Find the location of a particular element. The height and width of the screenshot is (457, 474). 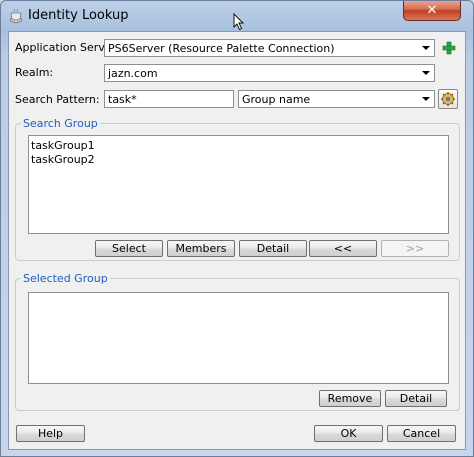

window-title: Identity Lookup is located at coordinates (78, 15).